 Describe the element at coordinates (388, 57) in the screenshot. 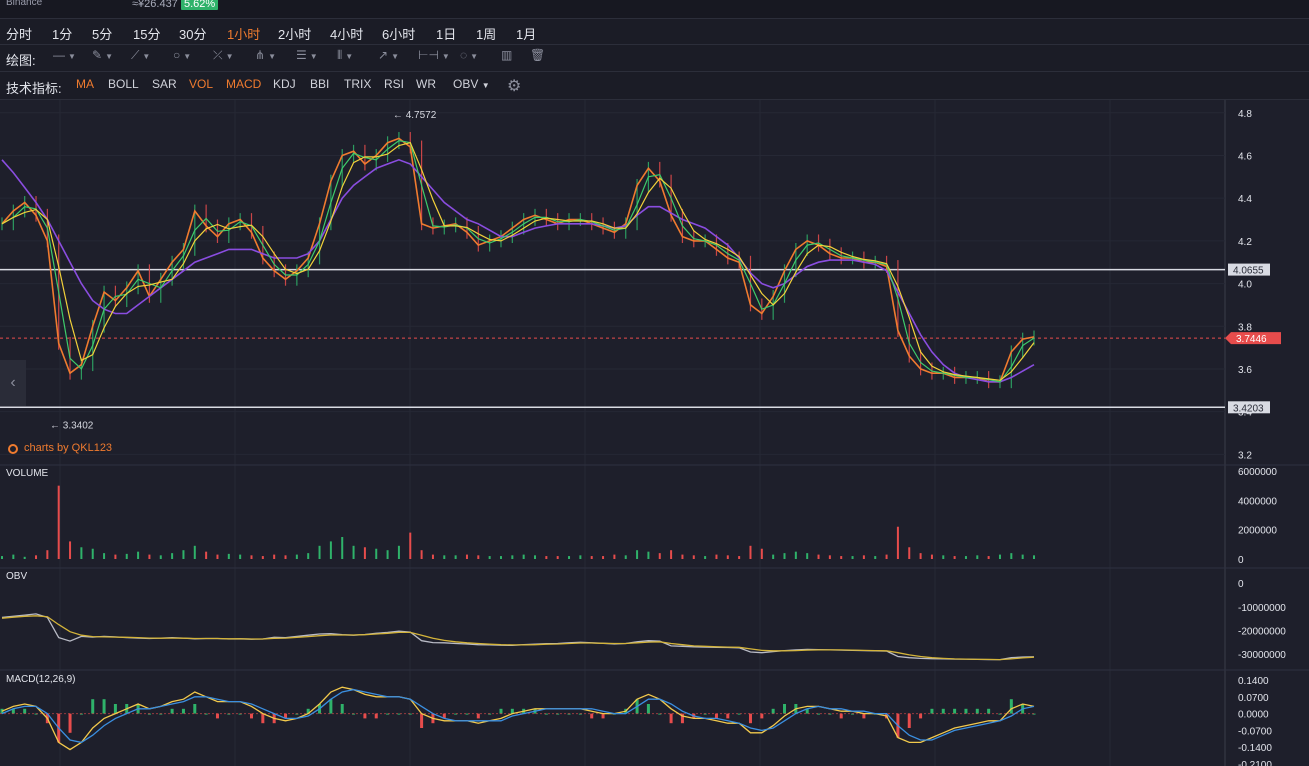

I see `arrow-tool-icon: ↗ ▼` at that location.